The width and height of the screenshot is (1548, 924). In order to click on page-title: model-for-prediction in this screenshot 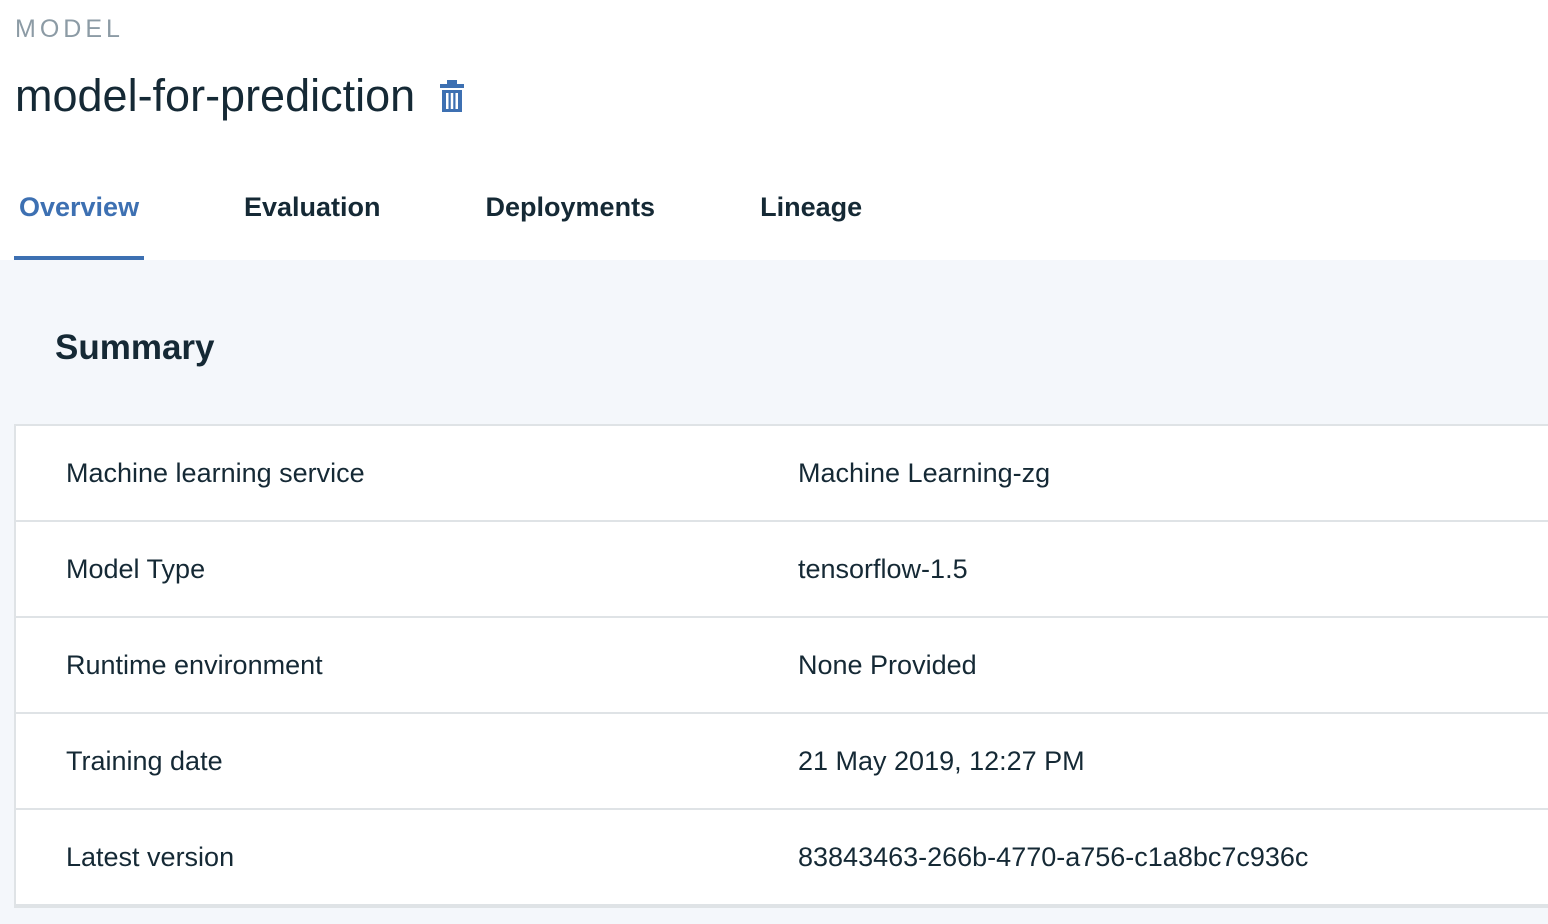, I will do `click(215, 95)`.